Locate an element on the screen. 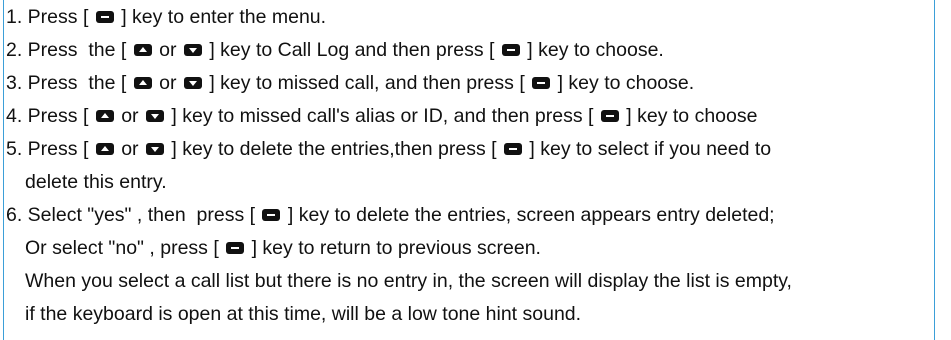 The image size is (951, 340). step-text: ] key to choose is located at coordinates (689, 116).